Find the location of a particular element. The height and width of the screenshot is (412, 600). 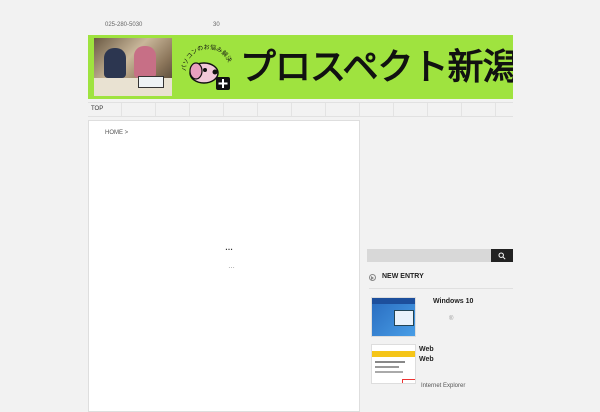

breadcrumb-home: HOME is located at coordinates (114, 133).